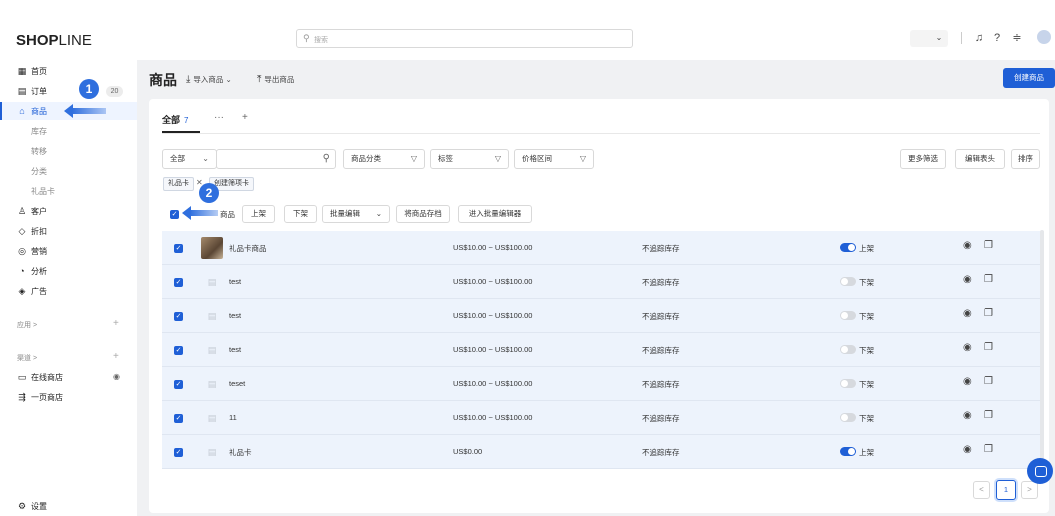 This screenshot has width=1055, height=516. I want to click on tag-filter: 标签 ▽, so click(469, 159).